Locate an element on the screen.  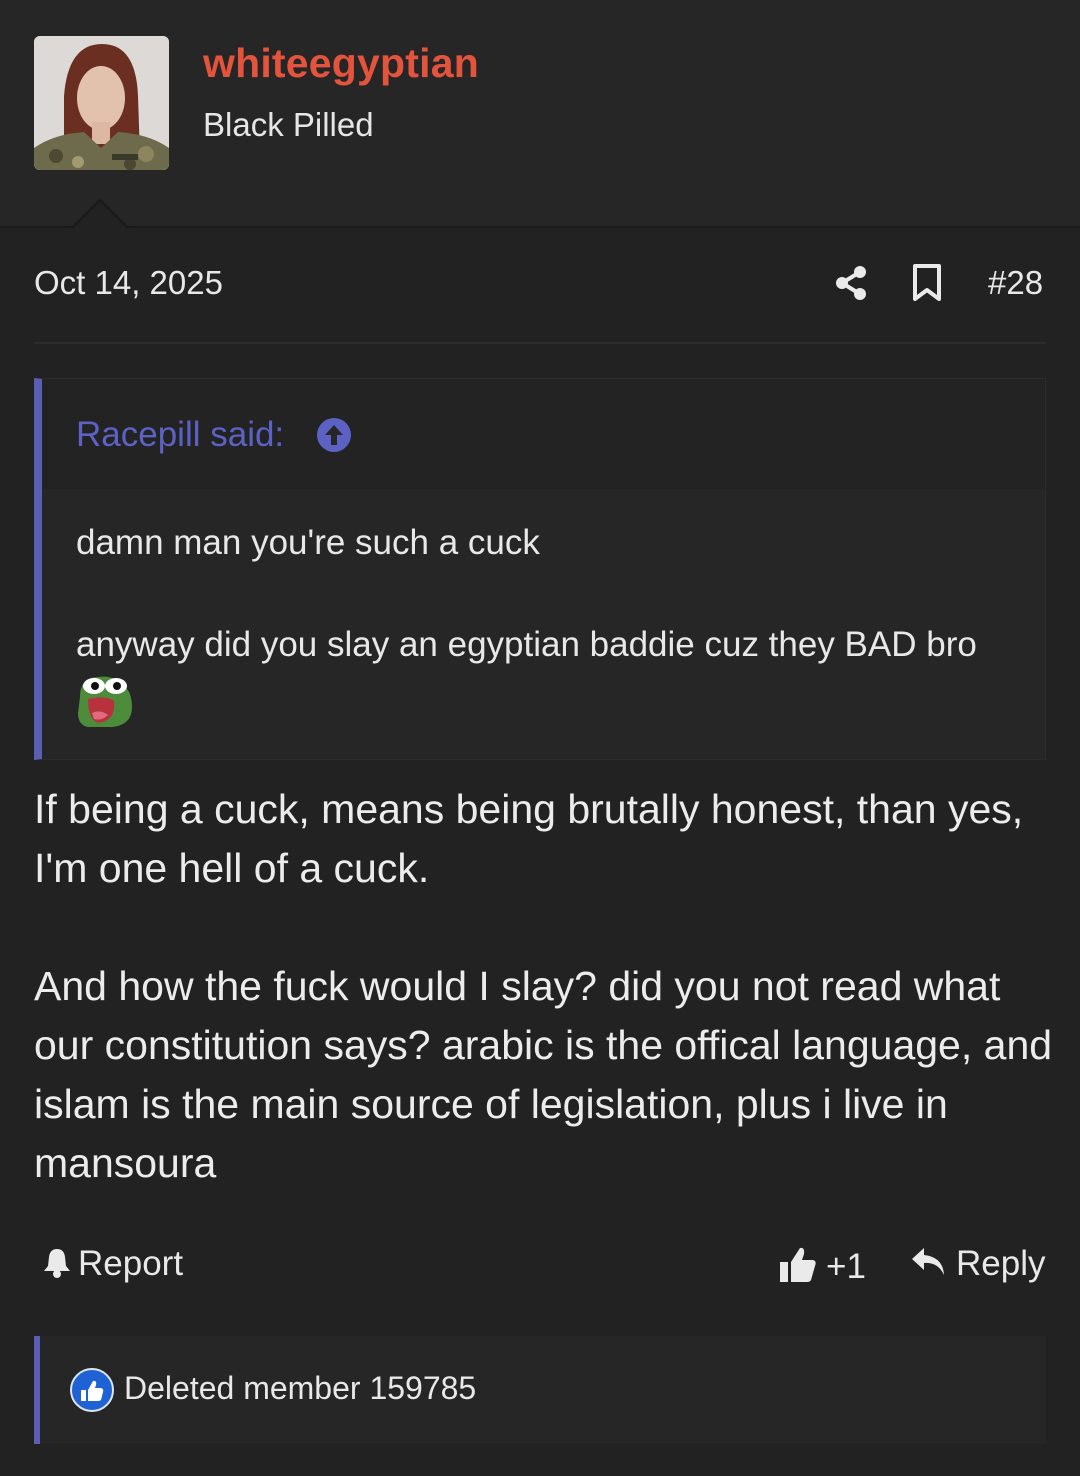
reply-arrow-icon is located at coordinates (928, 1264).